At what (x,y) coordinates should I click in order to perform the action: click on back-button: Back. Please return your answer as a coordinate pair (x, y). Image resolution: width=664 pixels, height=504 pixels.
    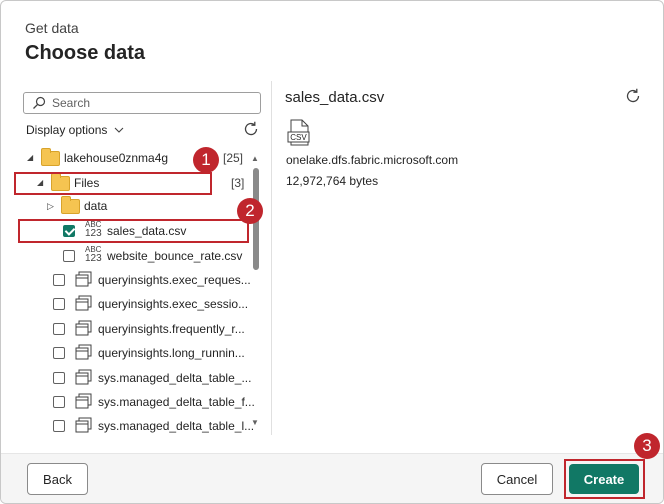
    Looking at the image, I should click on (57, 479).